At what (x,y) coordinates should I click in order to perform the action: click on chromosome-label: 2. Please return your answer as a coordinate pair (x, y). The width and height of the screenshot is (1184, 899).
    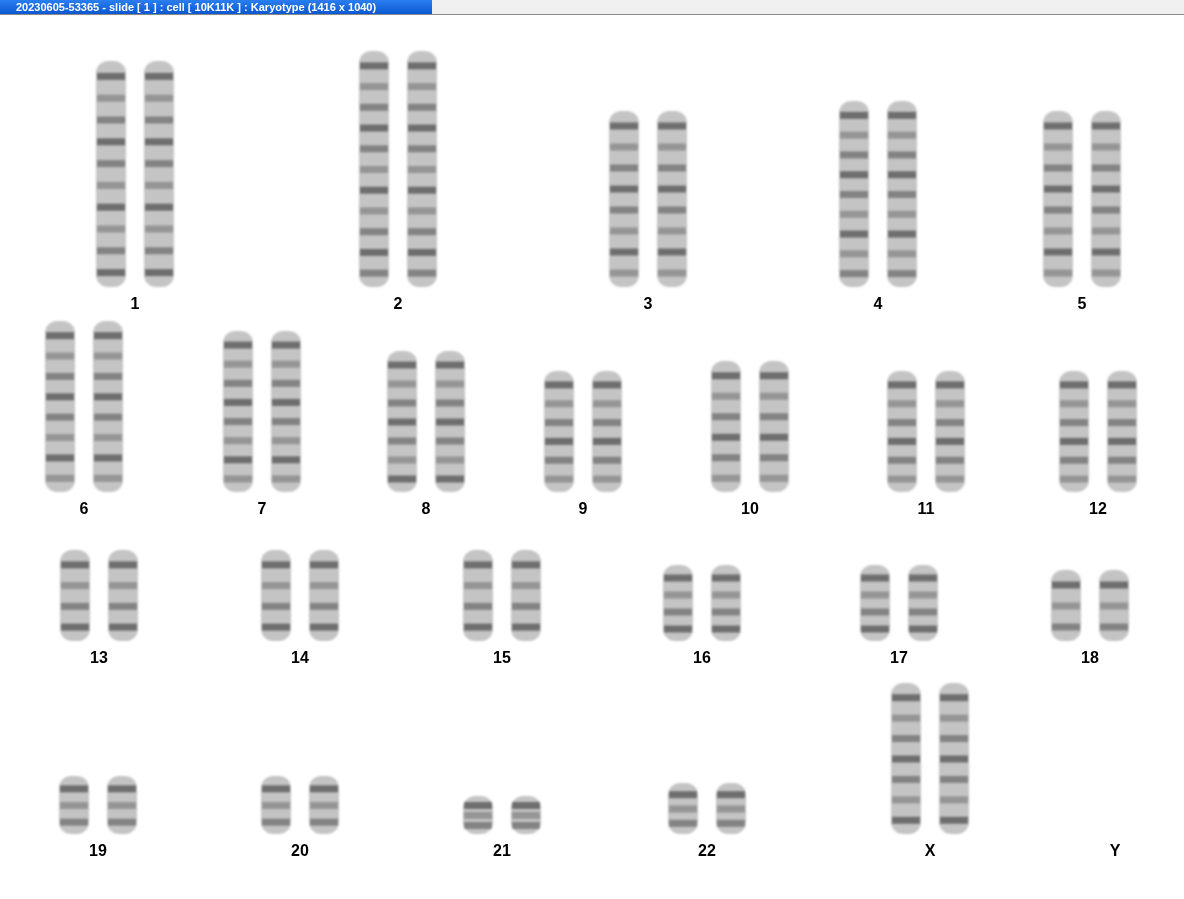
    Looking at the image, I should click on (398, 304).